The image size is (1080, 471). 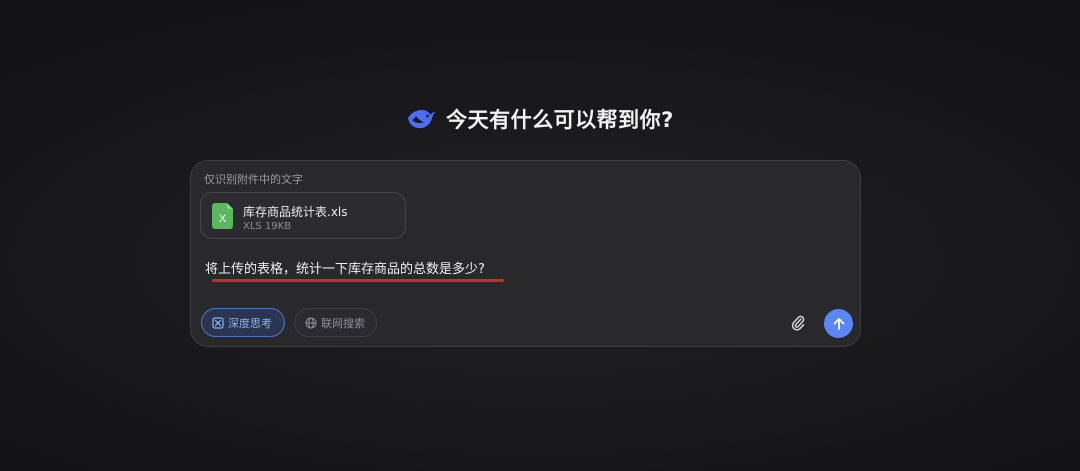 I want to click on welcome-header: 今天有什么可以帮到你?, so click(x=540, y=119).